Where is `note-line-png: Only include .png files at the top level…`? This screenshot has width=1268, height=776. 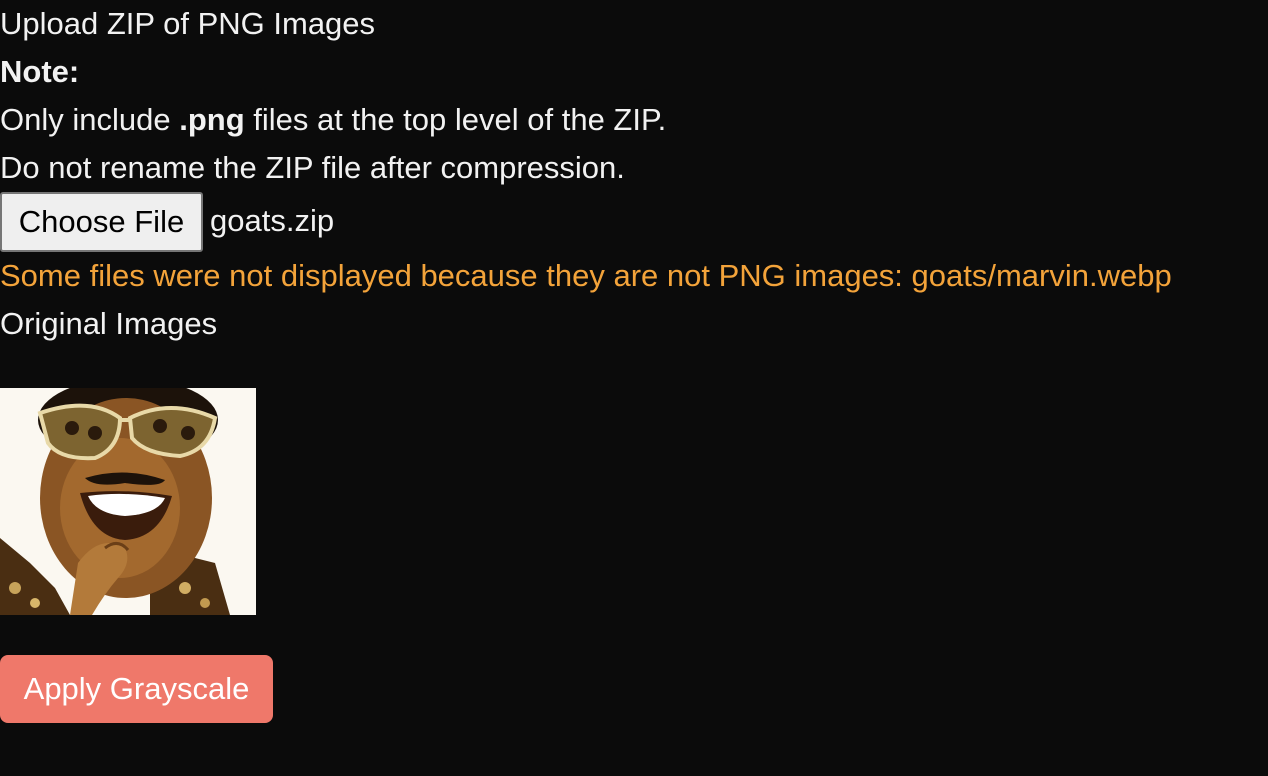
note-line-png: Only include .png files at the top level… is located at coordinates (333, 120).